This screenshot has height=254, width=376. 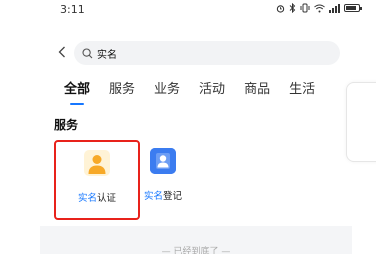 I want to click on id-card-icon, so click(x=163, y=161).